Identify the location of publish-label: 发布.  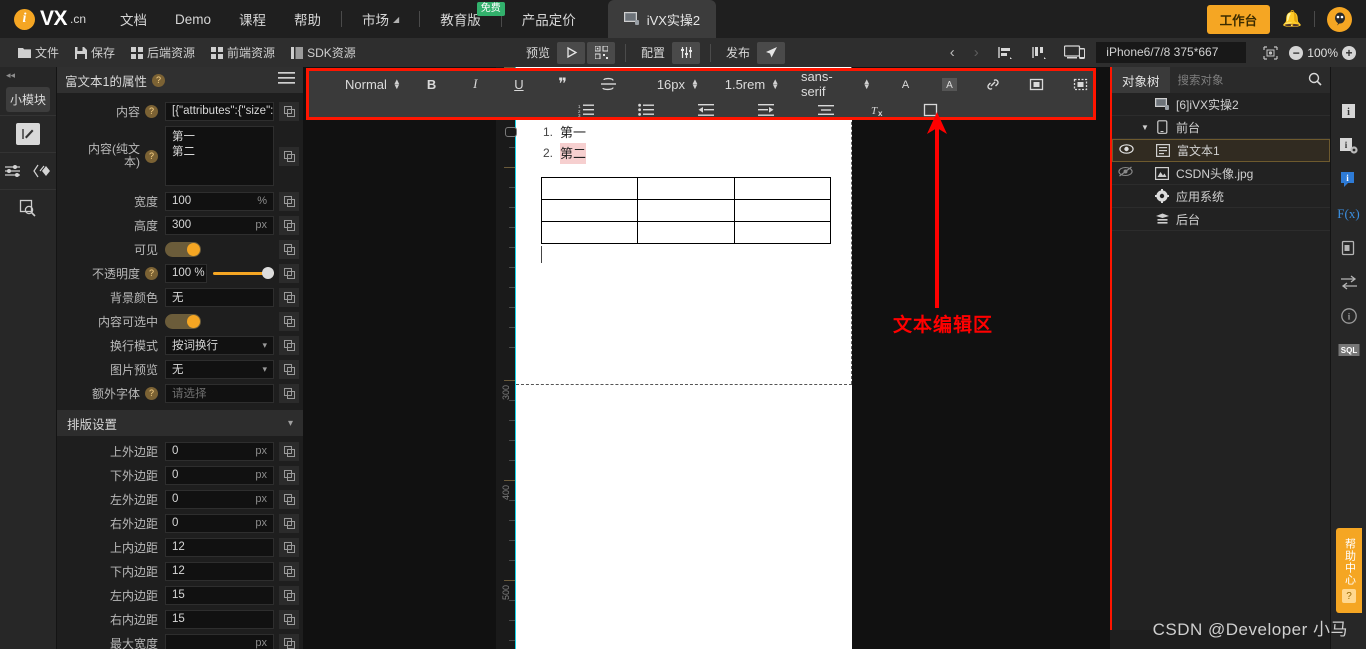
(738, 52).